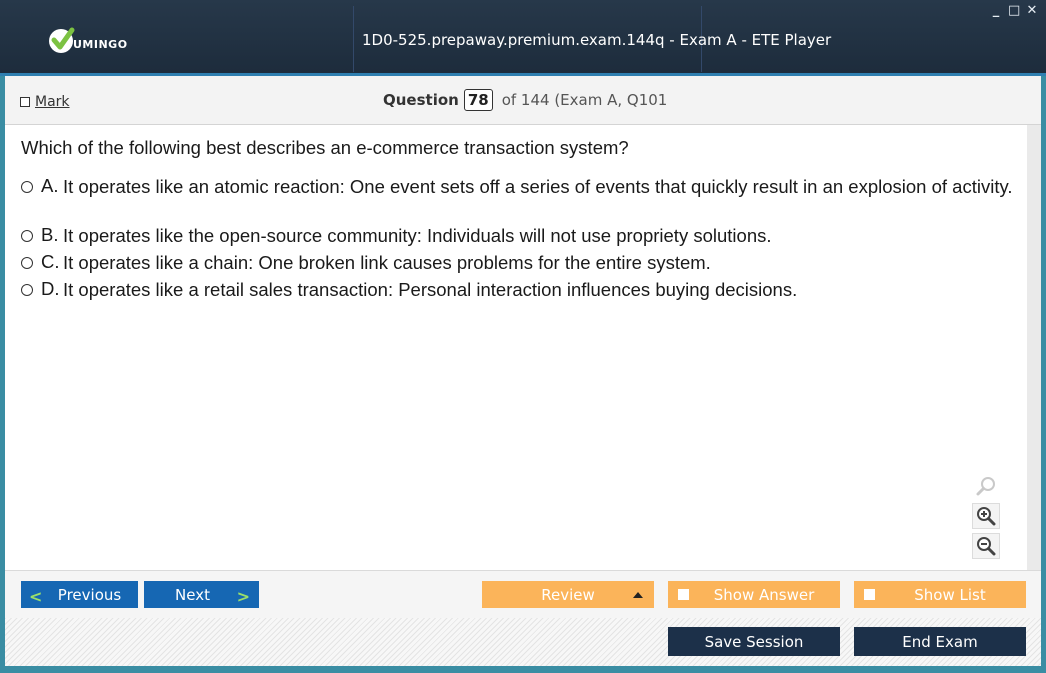 Image resolution: width=1046 pixels, height=673 pixels. I want to click on window-controls: _ □ ✕, so click(1014, 11).